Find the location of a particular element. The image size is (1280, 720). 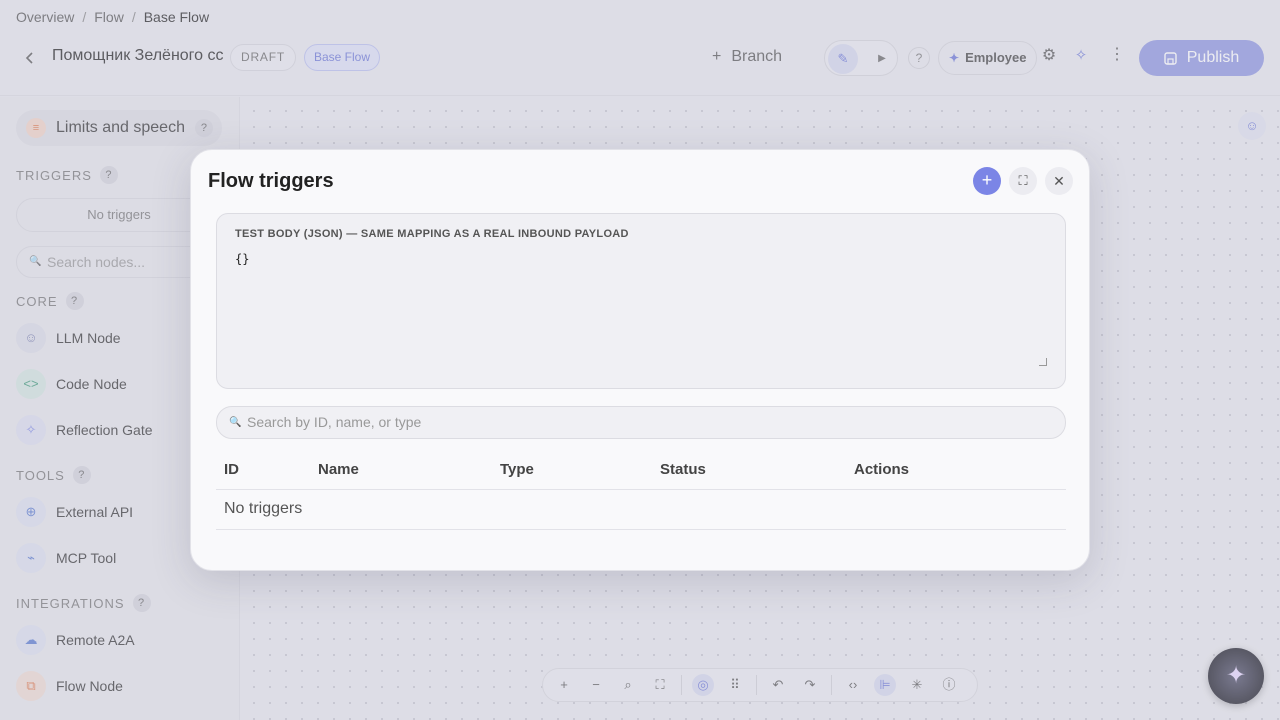

dialog-title: Flow triggers is located at coordinates (271, 181).